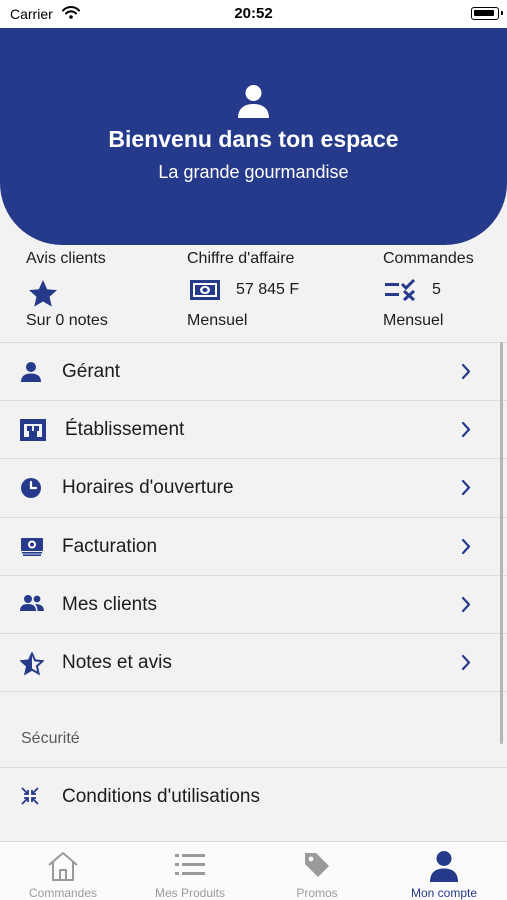 Image resolution: width=507 pixels, height=900 pixels. I want to click on clock-icon, so click(32, 488).